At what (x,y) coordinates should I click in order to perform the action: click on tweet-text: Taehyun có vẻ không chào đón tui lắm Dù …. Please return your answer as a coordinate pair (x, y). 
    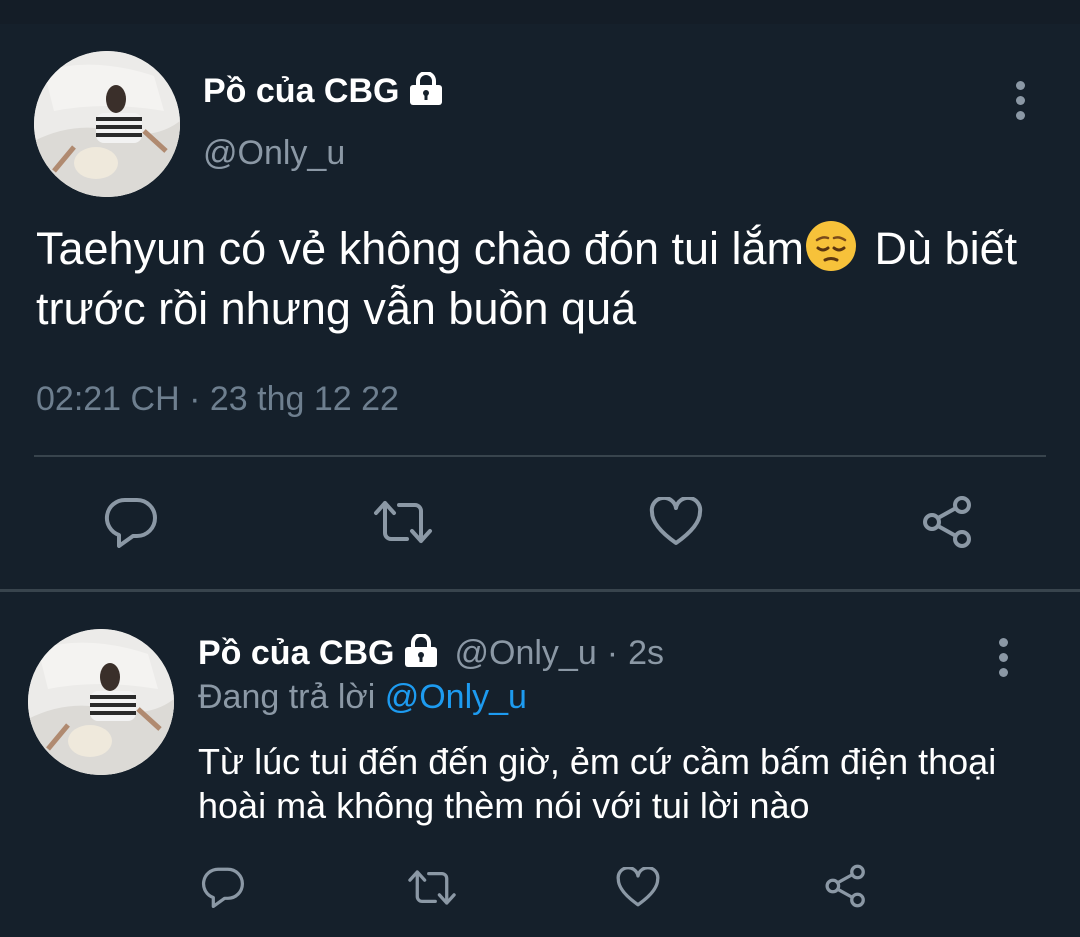
    Looking at the image, I should click on (541, 279).